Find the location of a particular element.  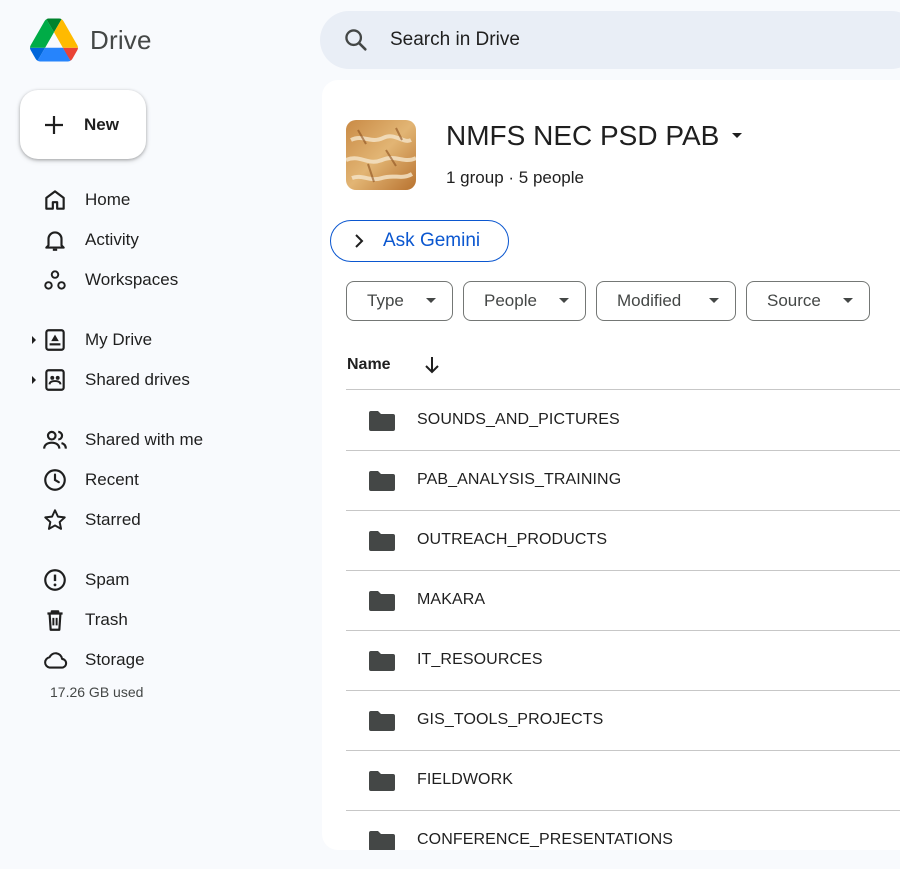

sidebar-item-label: Shared with me is located at coordinates (144, 439).